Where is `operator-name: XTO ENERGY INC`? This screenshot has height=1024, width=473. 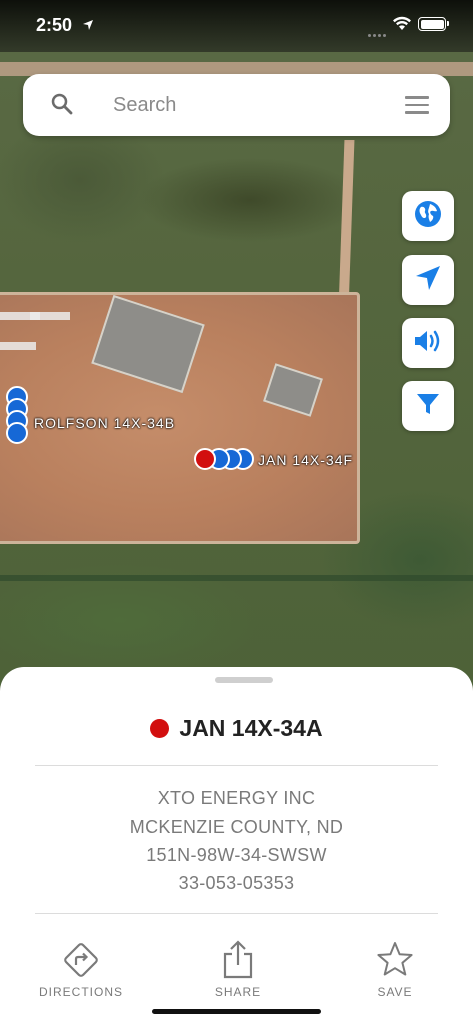
operator-name: XTO ENERGY INC is located at coordinates (236, 798).